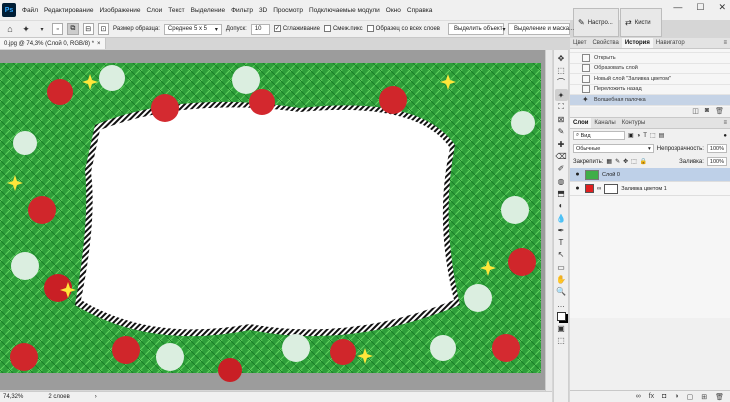  Describe the element at coordinates (695, 112) in the screenshot. I see `snapshot-icon: ◫` at that location.